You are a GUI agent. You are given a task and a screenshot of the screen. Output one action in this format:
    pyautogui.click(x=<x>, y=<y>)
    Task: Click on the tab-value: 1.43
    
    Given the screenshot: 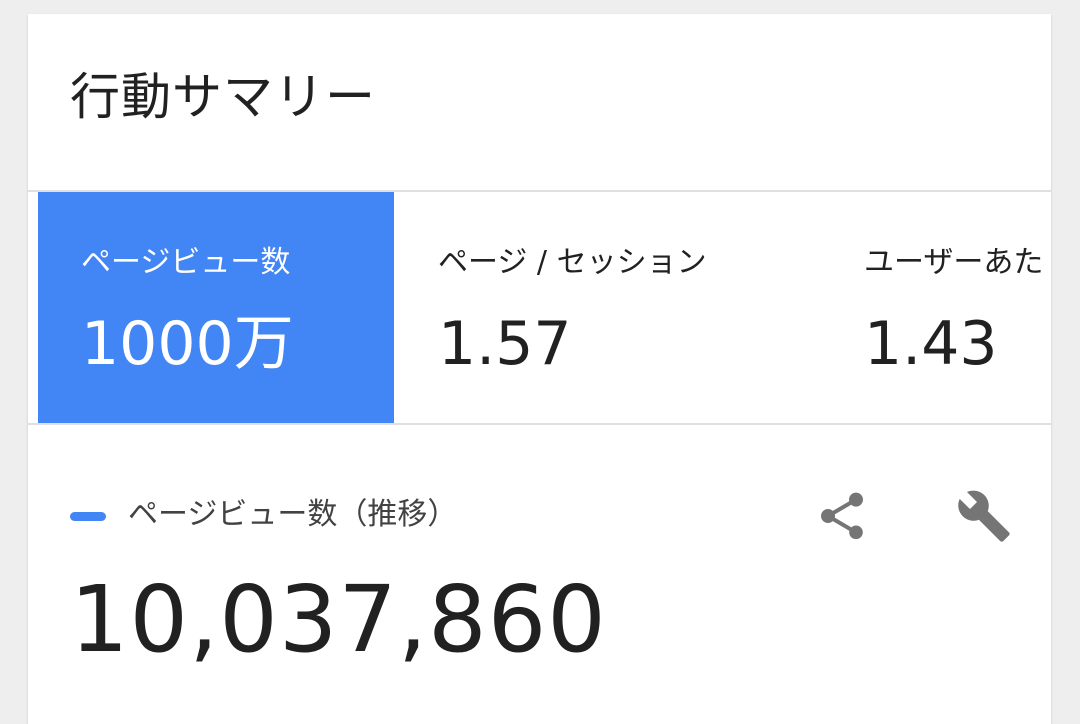 What is the action you would take?
    pyautogui.click(x=931, y=344)
    